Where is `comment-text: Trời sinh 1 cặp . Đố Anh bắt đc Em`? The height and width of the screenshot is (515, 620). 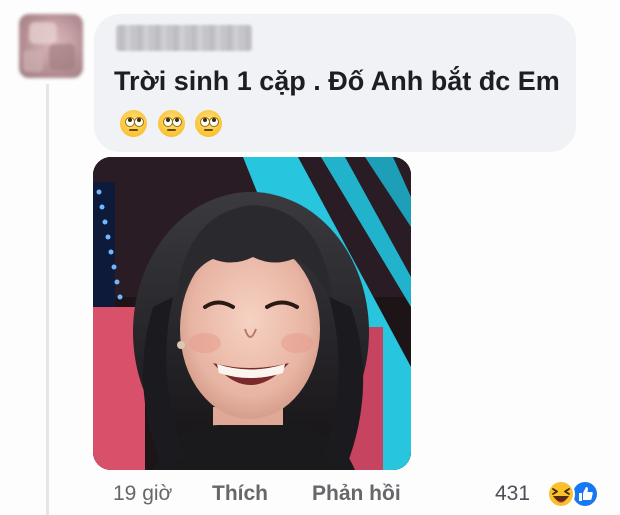
comment-text: Trời sinh 1 cặp . Đố Anh bắt đc Em is located at coordinates (337, 81).